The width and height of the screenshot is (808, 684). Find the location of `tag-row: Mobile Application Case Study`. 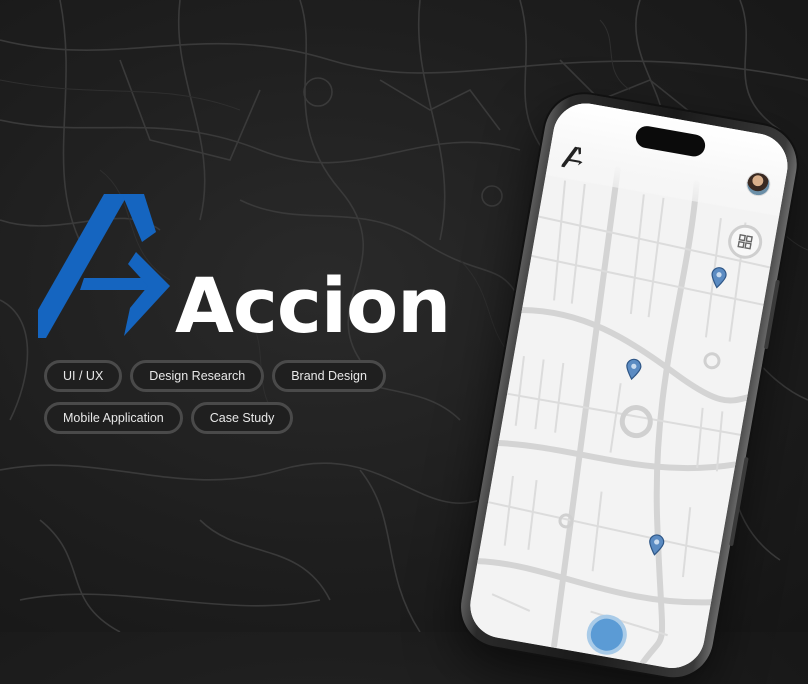

tag-row: Mobile Application Case Study is located at coordinates (224, 418).